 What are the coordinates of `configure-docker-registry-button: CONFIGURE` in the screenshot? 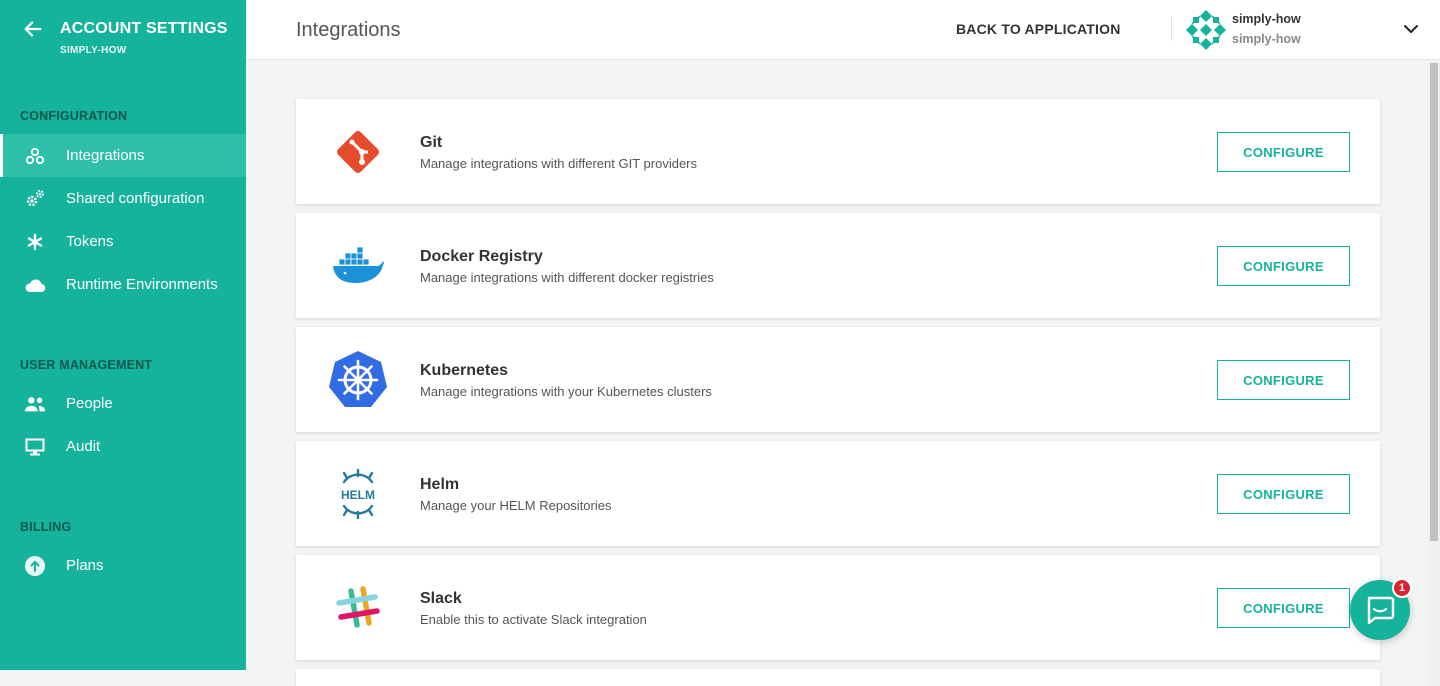 It's located at (1283, 266).